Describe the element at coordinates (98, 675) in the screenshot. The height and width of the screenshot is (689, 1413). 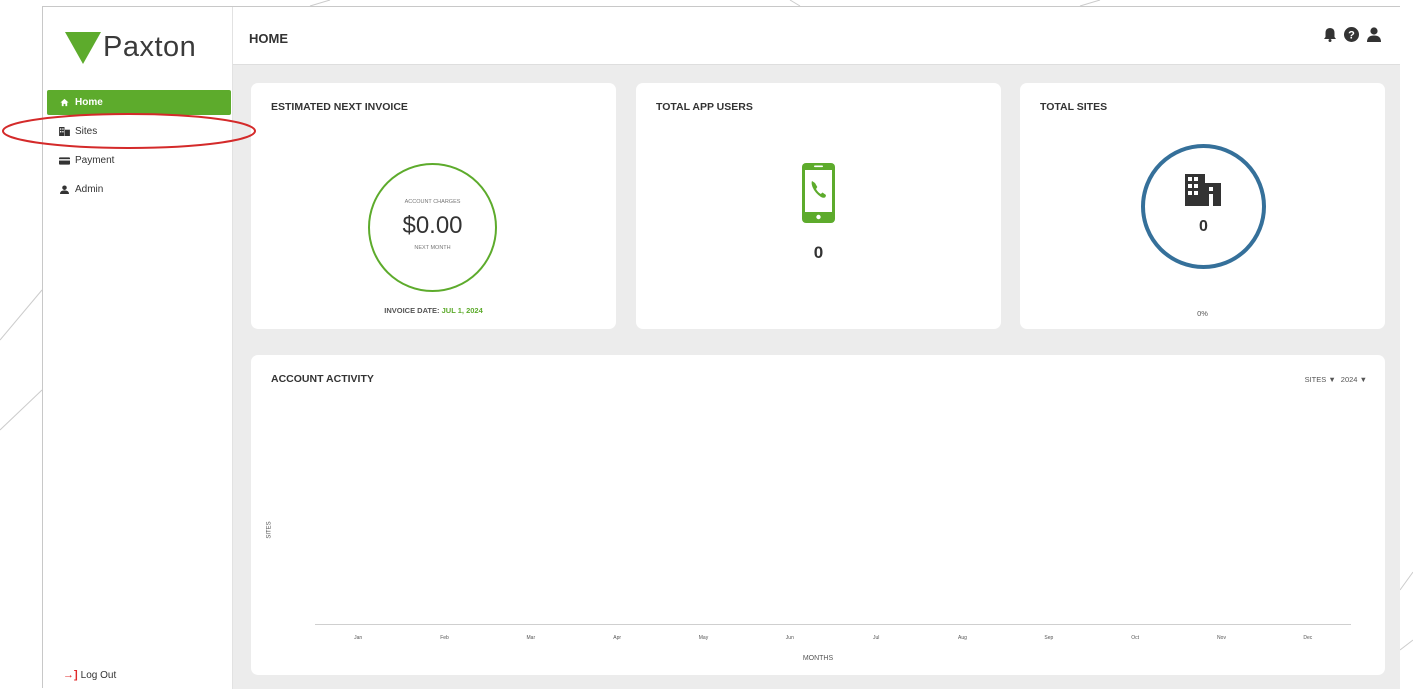
I see `logout-label: Log Out` at that location.